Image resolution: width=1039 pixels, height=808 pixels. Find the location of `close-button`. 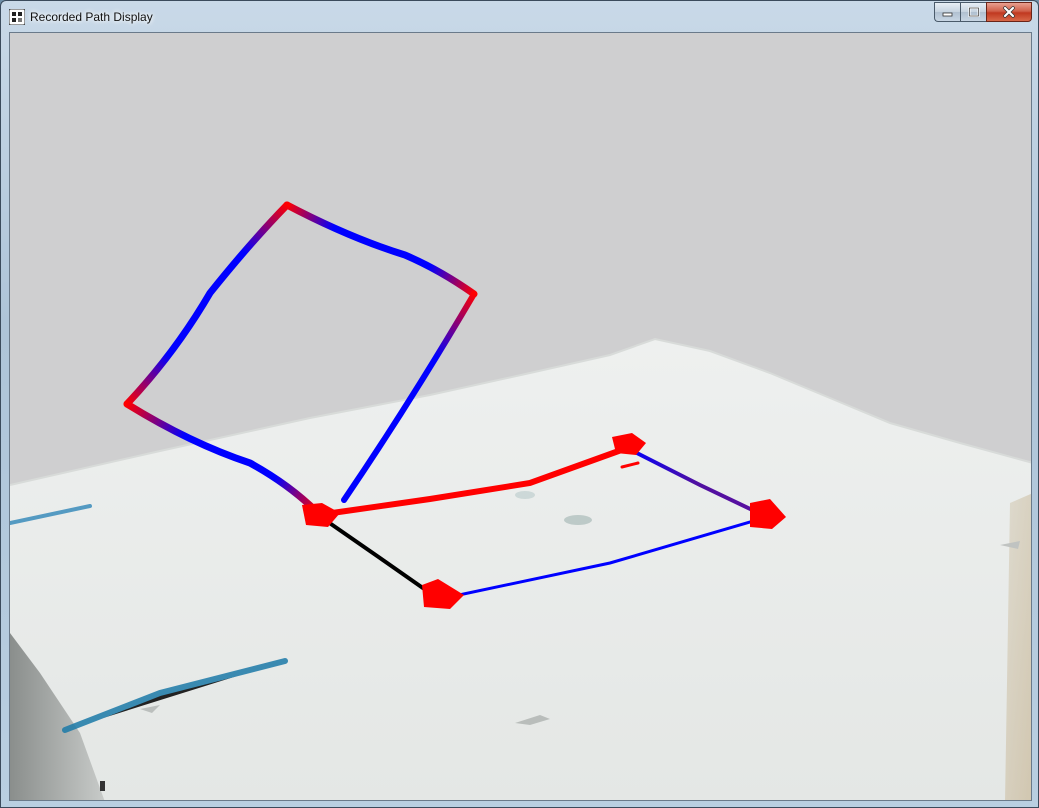

close-button is located at coordinates (1009, 12).